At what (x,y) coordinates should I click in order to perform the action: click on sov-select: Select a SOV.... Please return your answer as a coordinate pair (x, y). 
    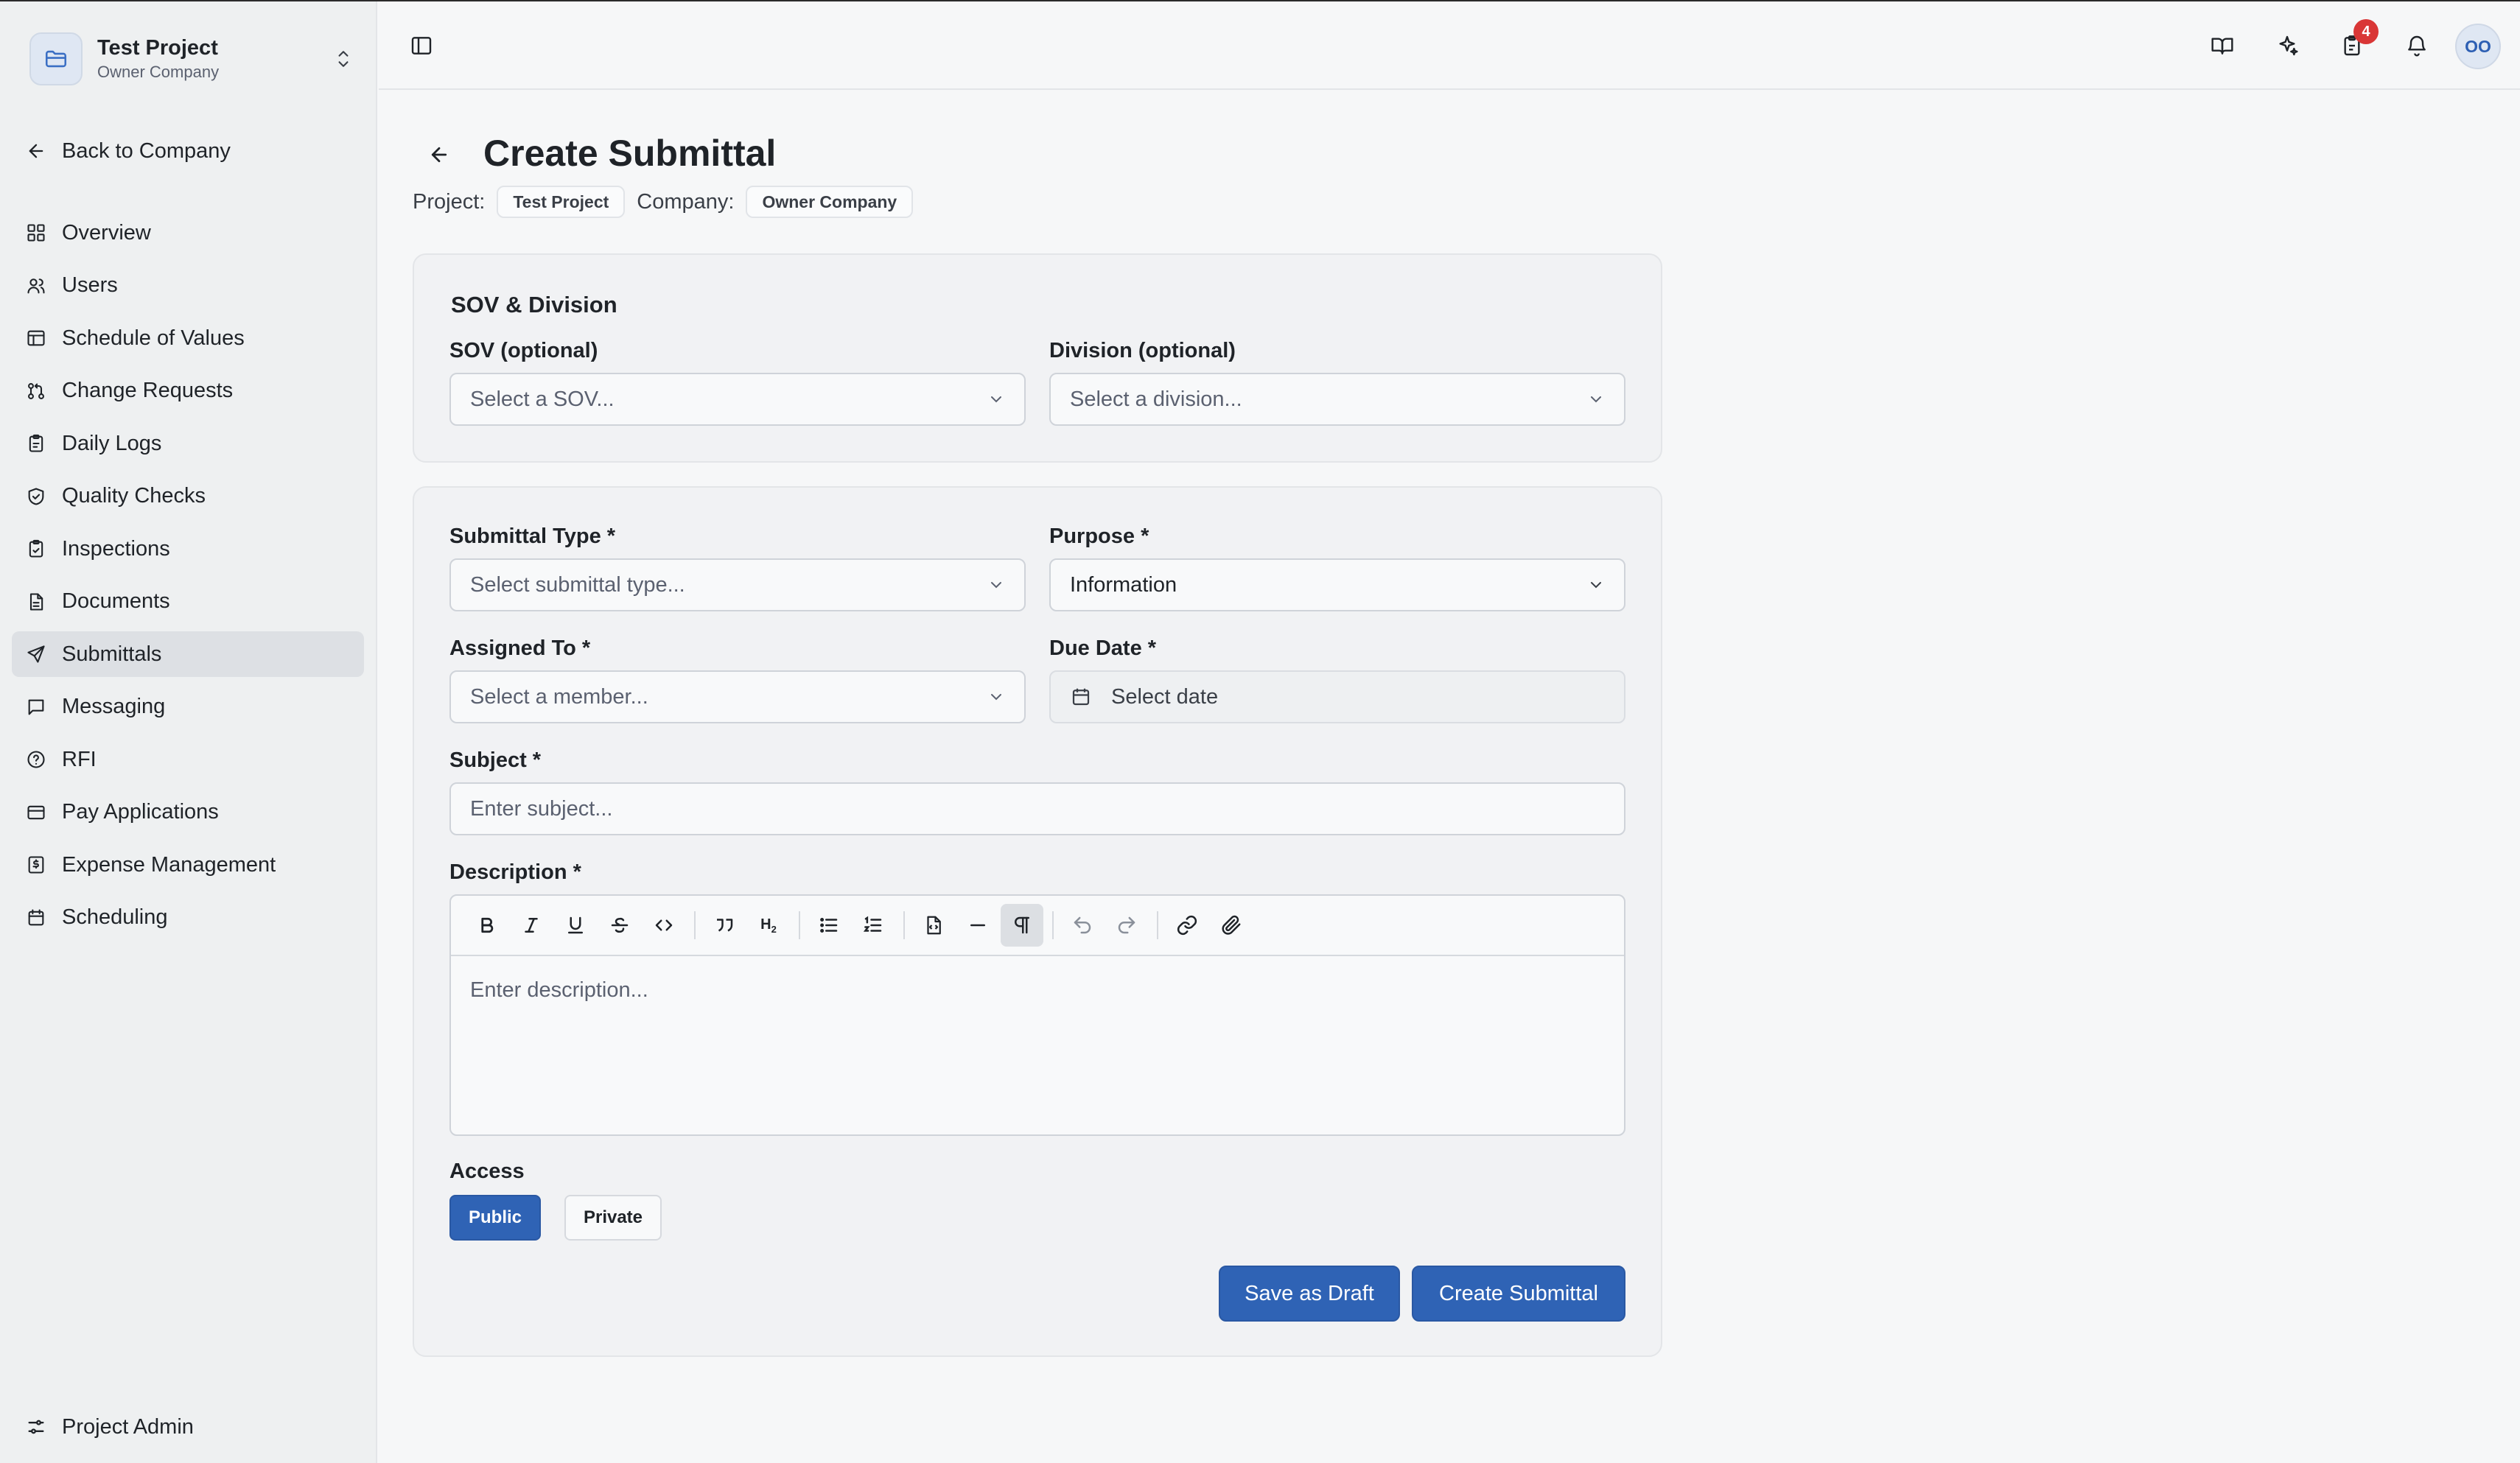
    Looking at the image, I should click on (737, 399).